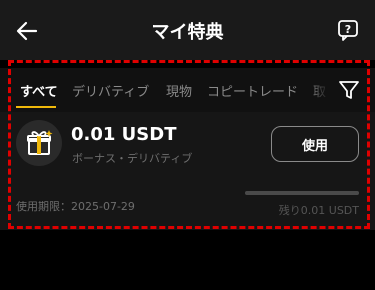 The image size is (375, 290). I want to click on remaining-progress-fill, so click(302, 193).